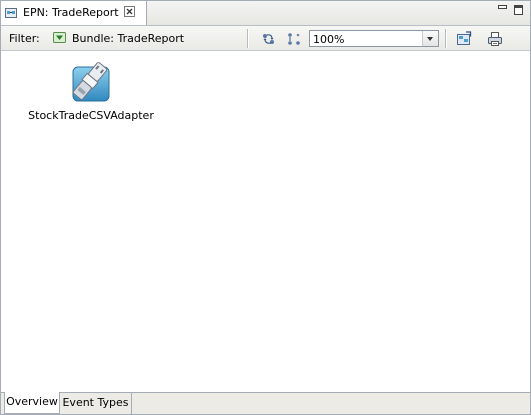 This screenshot has height=415, width=531. Describe the element at coordinates (71, 12) in the screenshot. I see `editor-tab-title: EPN: TradeReport` at that location.